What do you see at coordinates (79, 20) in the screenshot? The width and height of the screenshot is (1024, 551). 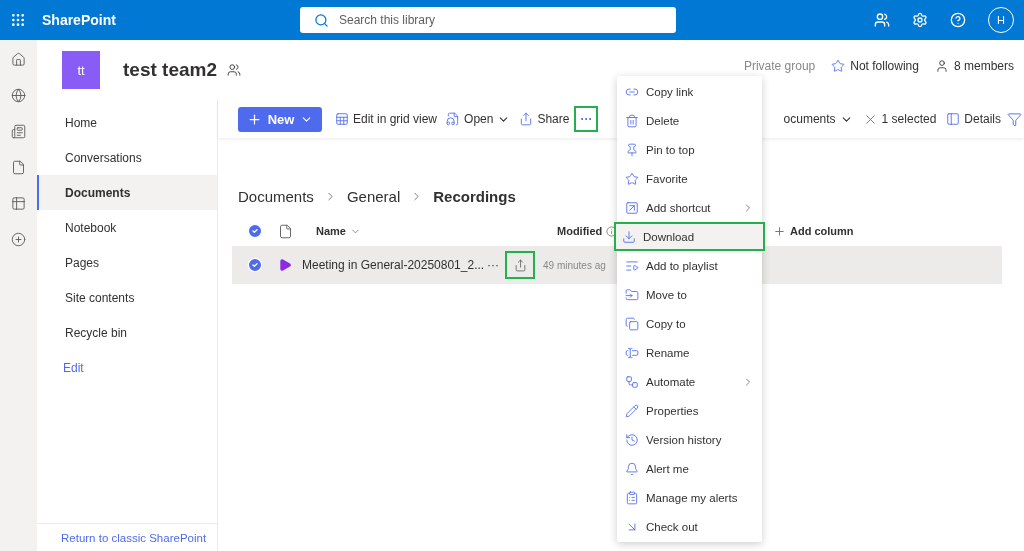 I see `app-name: SharePoint` at bounding box center [79, 20].